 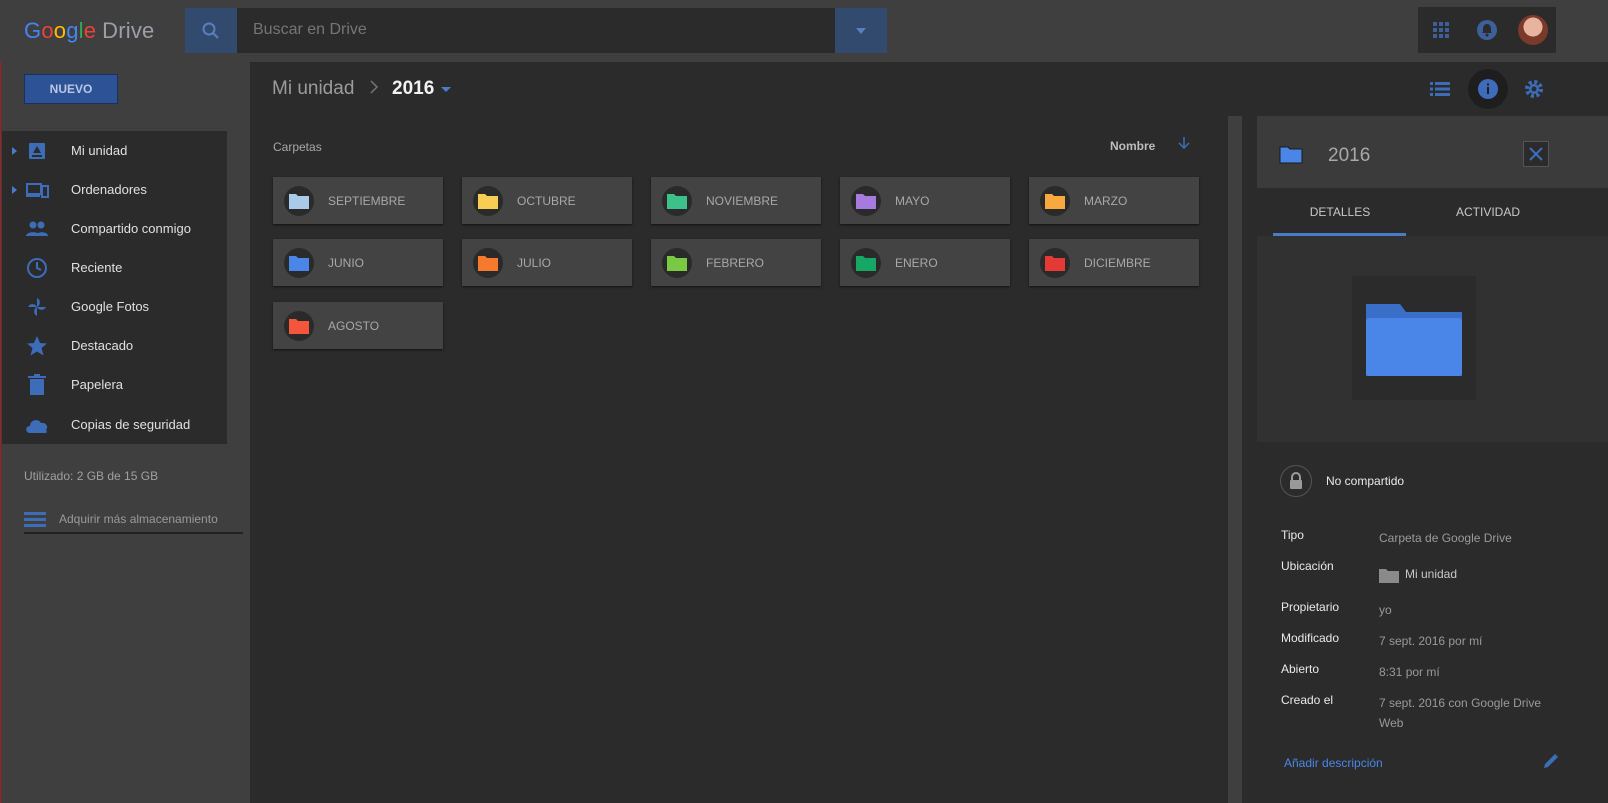 What do you see at coordinates (413, 89) in the screenshot?
I see `breadcrumb-current: 2016` at bounding box center [413, 89].